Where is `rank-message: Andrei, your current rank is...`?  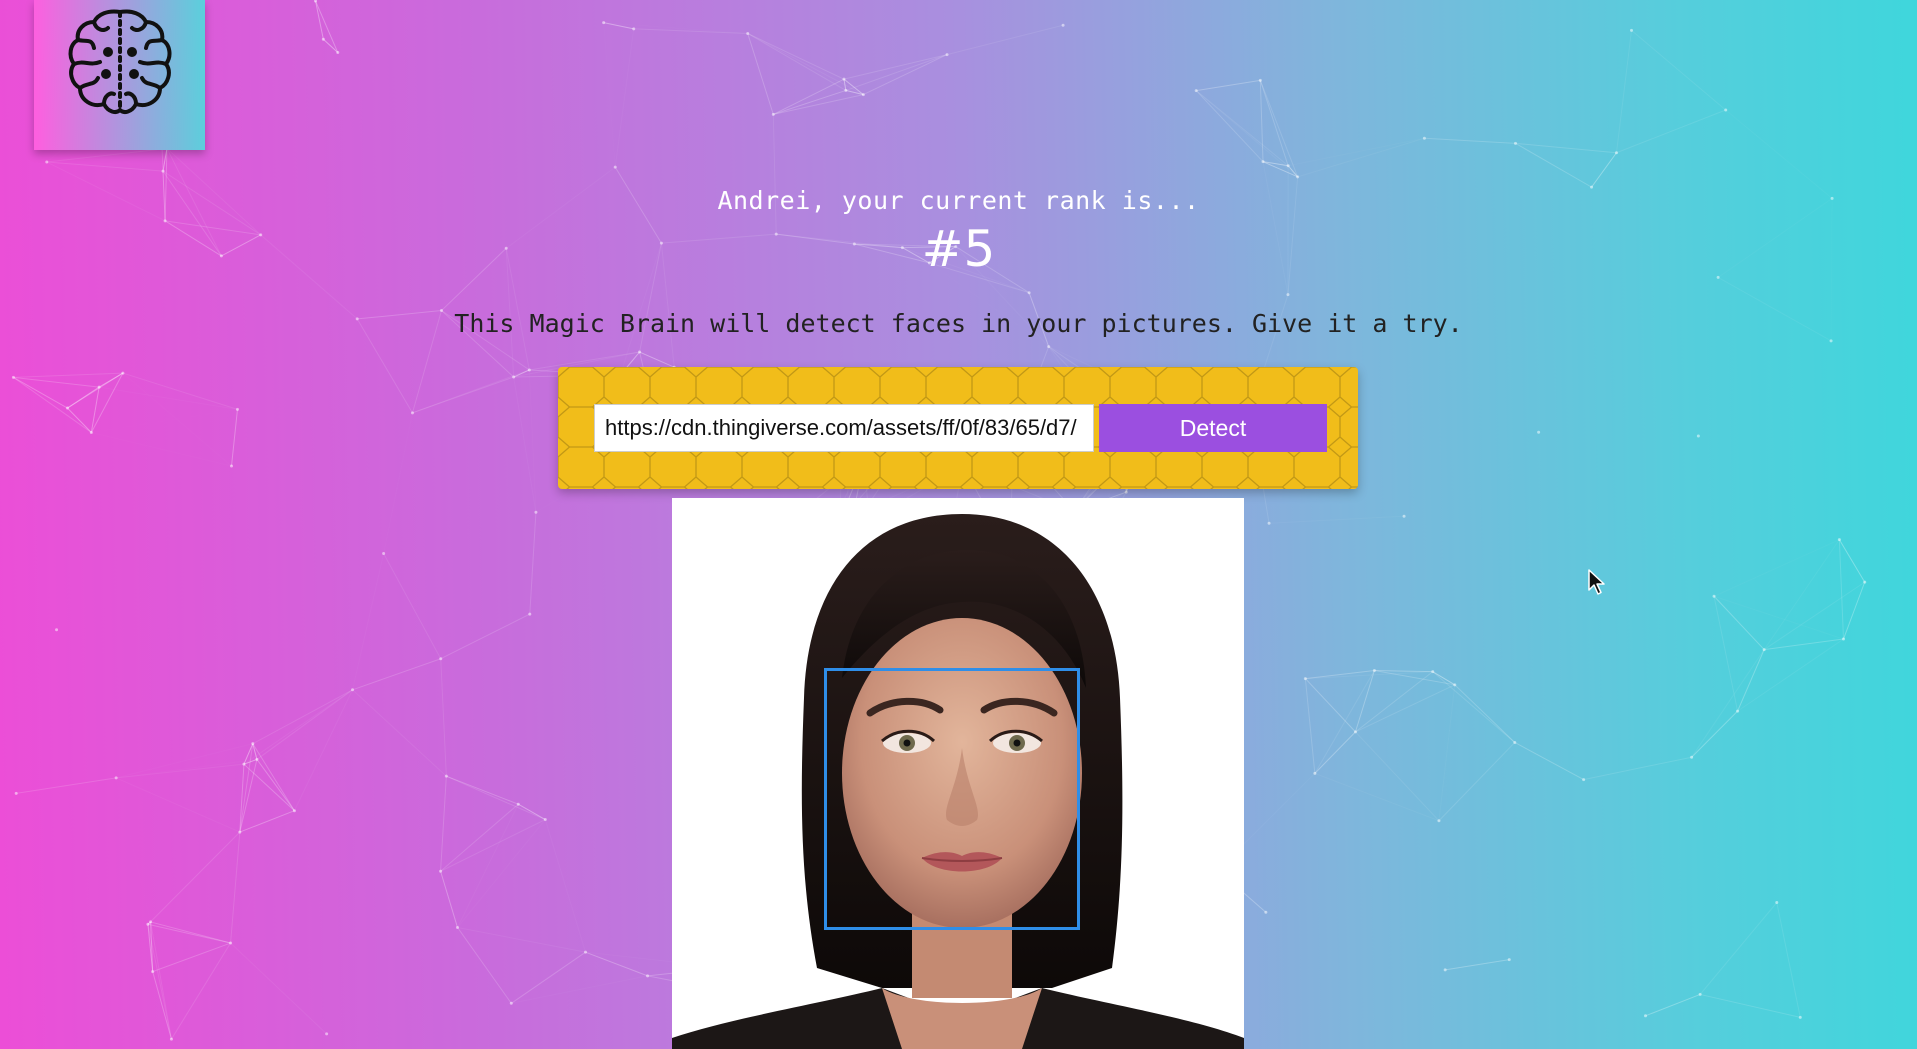
rank-message: Andrei, your current rank is... is located at coordinates (958, 200).